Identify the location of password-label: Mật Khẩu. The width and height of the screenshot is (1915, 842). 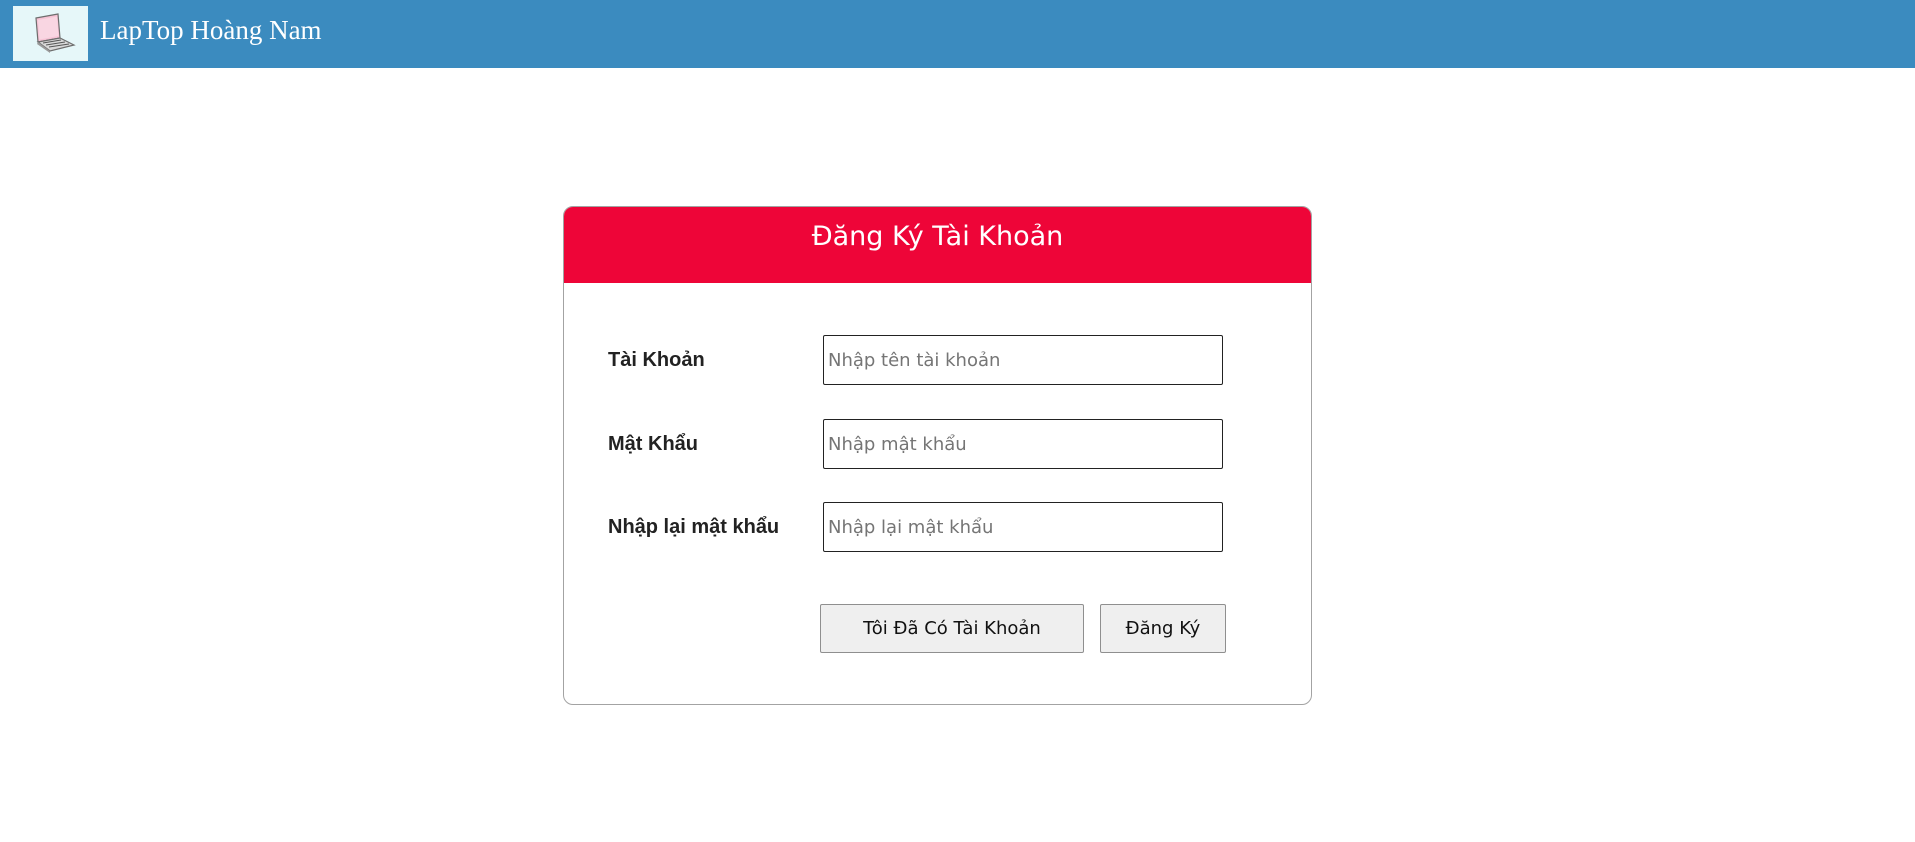
(653, 444).